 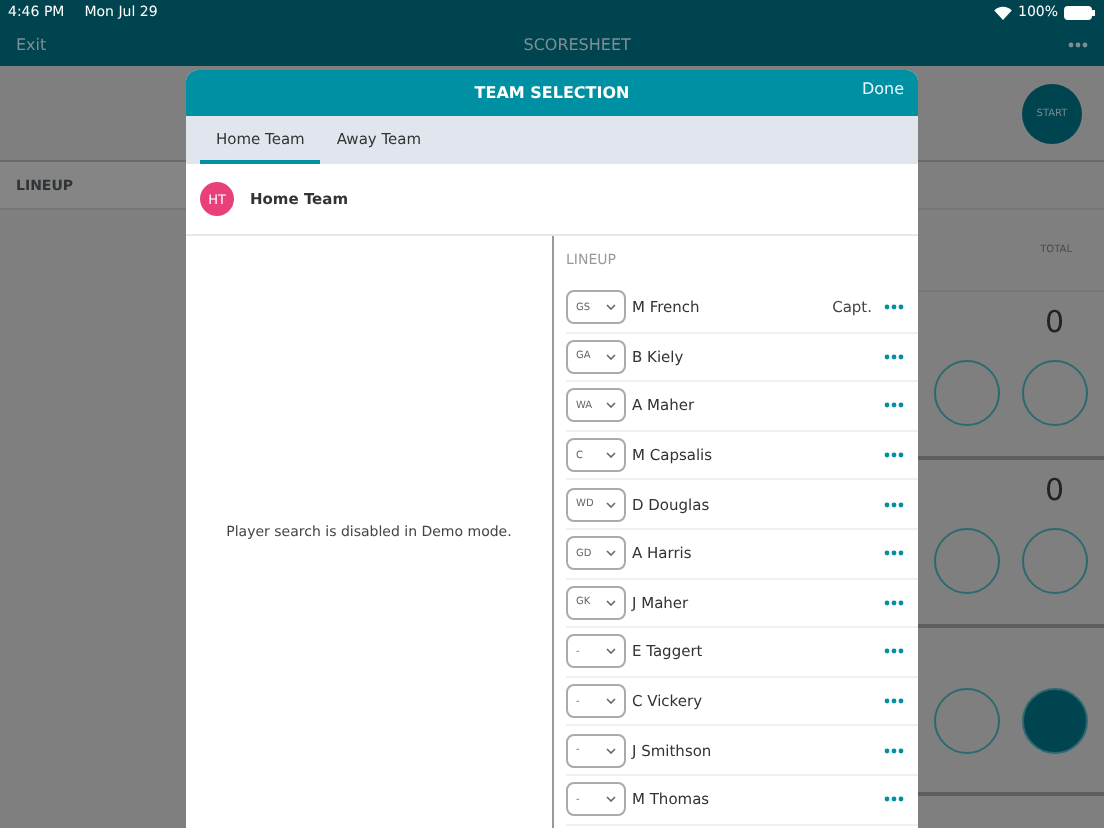 What do you see at coordinates (31, 45) in the screenshot?
I see `exit-link: Exit` at bounding box center [31, 45].